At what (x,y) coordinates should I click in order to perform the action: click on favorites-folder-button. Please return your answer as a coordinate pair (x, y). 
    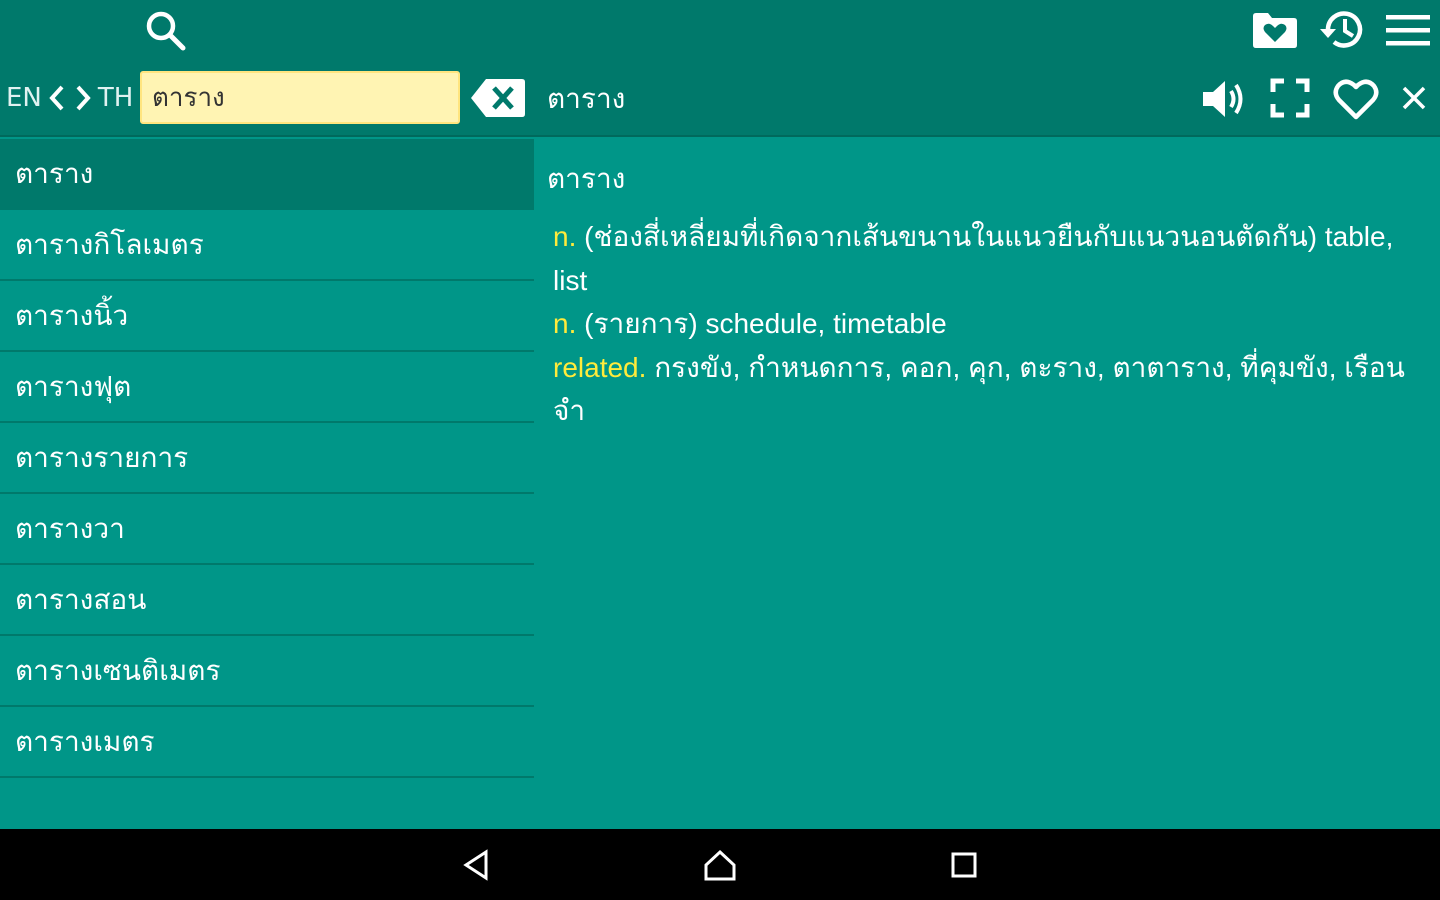
    Looking at the image, I should click on (1275, 30).